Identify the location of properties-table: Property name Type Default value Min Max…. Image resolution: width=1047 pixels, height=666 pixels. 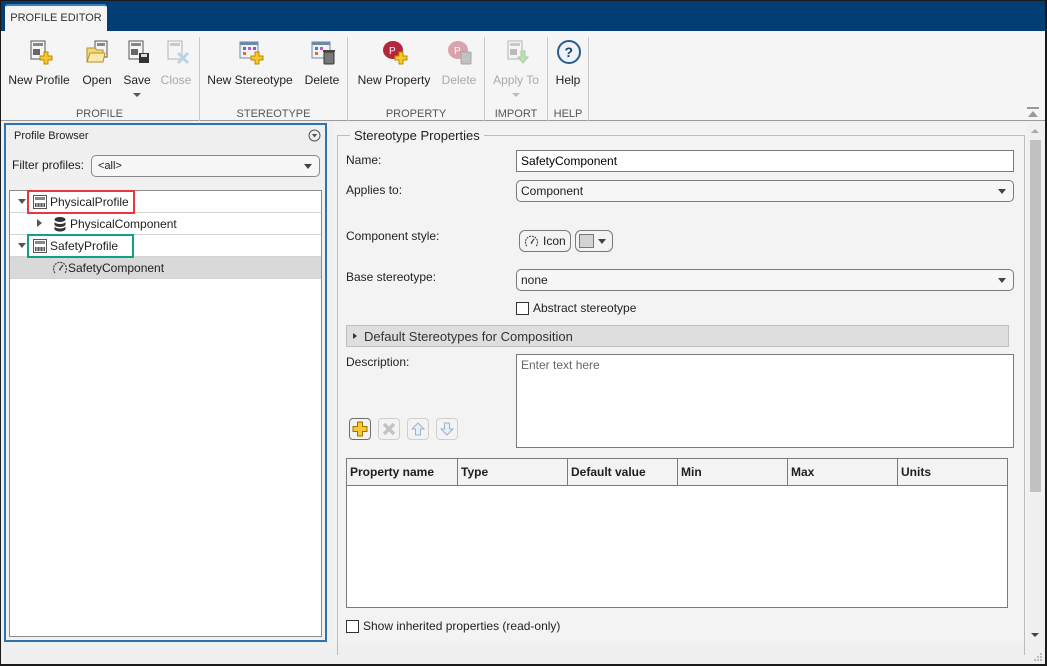
(677, 533).